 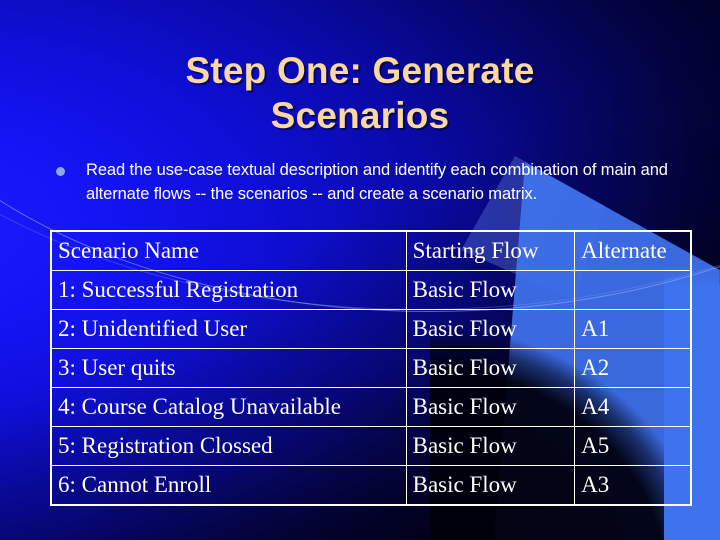 What do you see at coordinates (633, 485) in the screenshot?
I see `cell-alternate-flow: A3` at bounding box center [633, 485].